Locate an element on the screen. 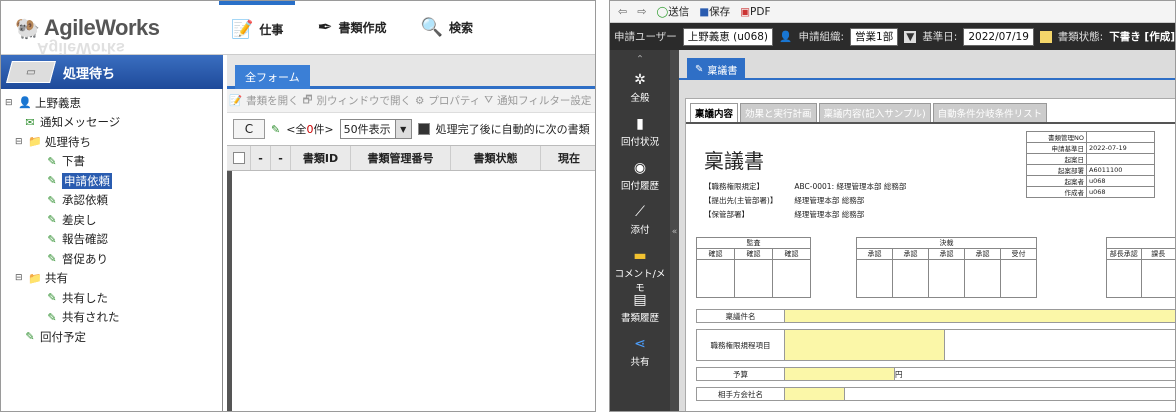 This screenshot has width=1176, height=412. tree-item-shared-by-me: ✎ 共有した is located at coordinates (111, 298).